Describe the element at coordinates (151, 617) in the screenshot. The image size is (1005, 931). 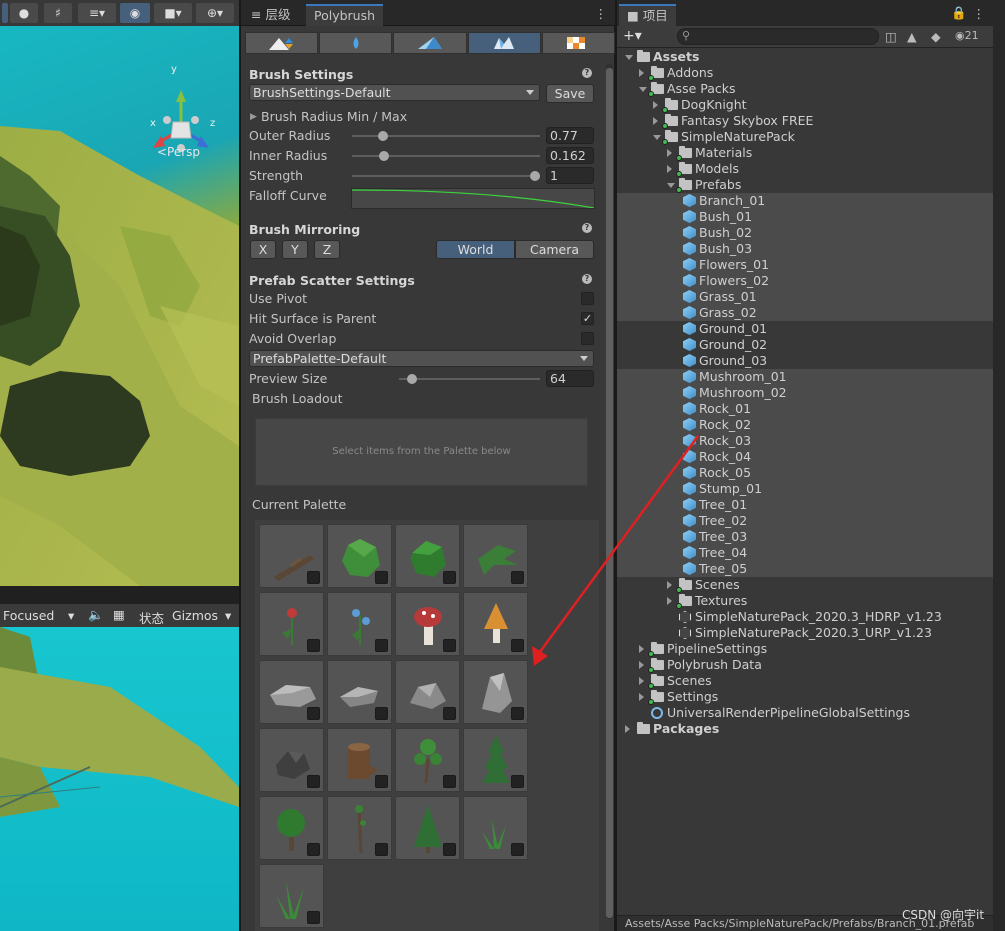
I see `stats-button: 状态` at that location.